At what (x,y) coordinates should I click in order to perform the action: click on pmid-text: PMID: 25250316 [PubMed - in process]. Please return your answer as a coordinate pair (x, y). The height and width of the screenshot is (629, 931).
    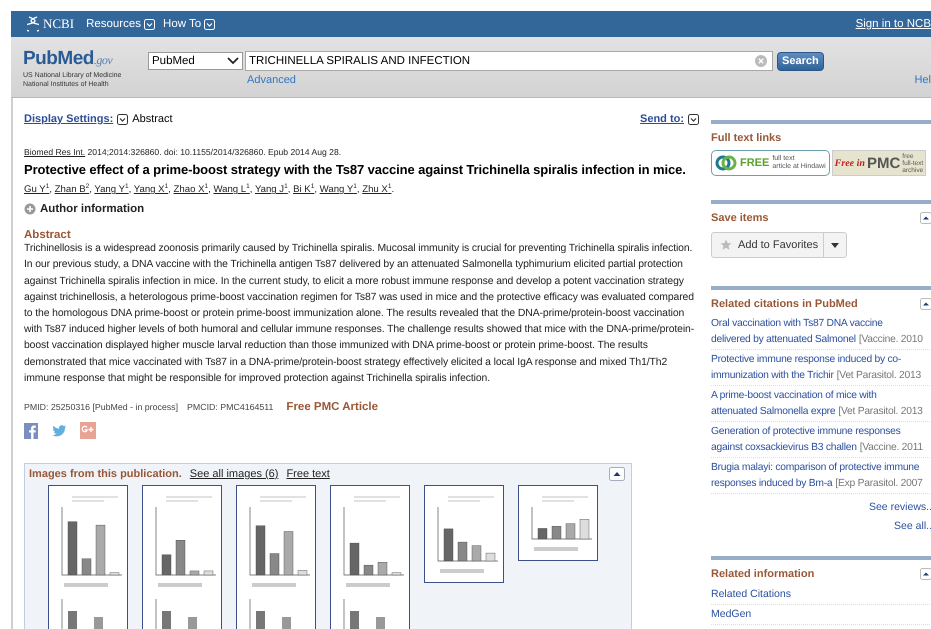
    Looking at the image, I should click on (101, 407).